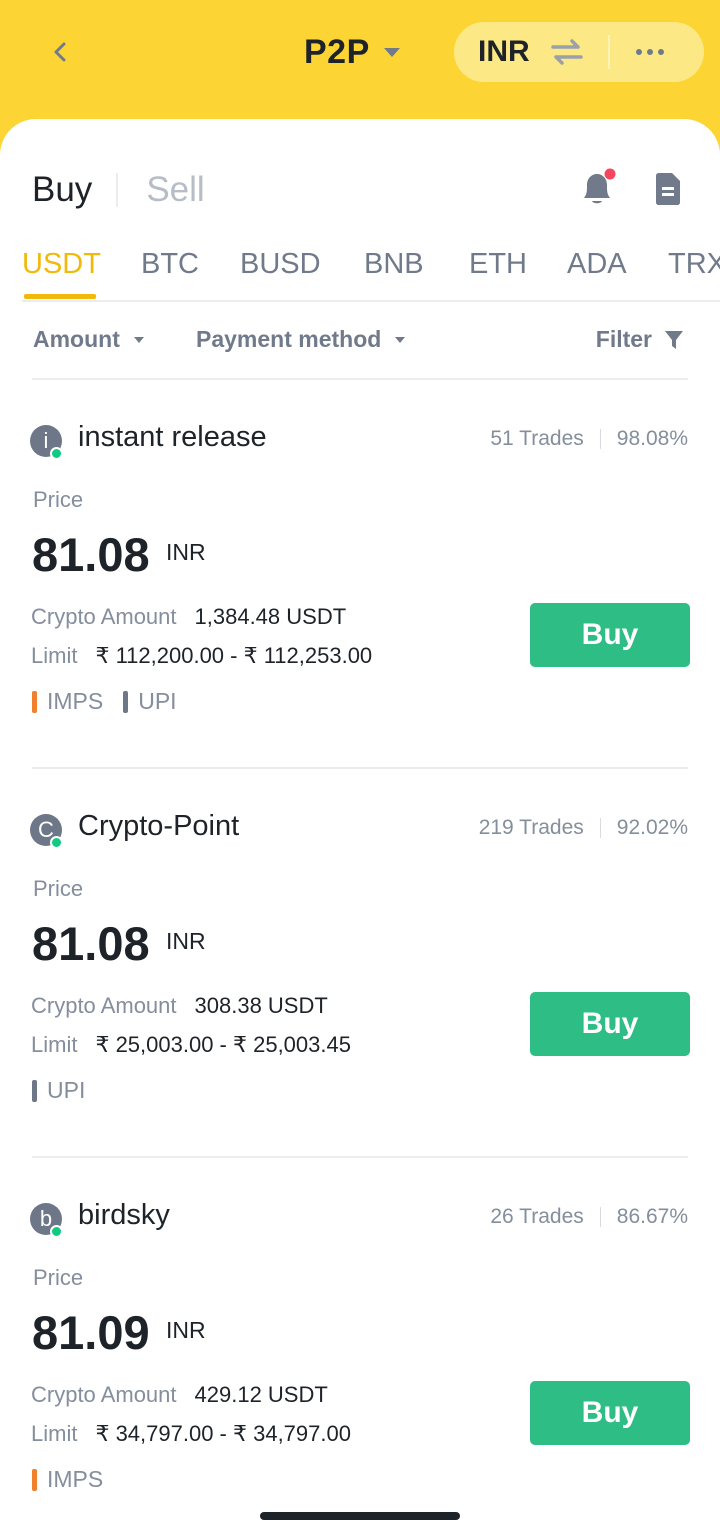 The width and height of the screenshot is (720, 1524). Describe the element at coordinates (597, 264) in the screenshot. I see `tab-ada: ADA` at that location.